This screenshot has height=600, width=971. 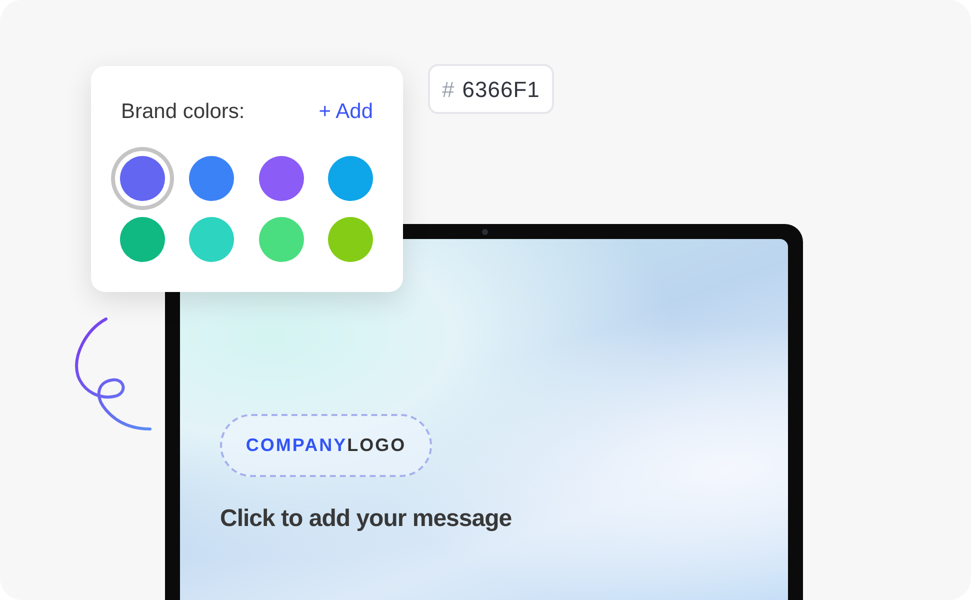 I want to click on logo-wordmark: COMPANYLOGO, so click(x=326, y=445).